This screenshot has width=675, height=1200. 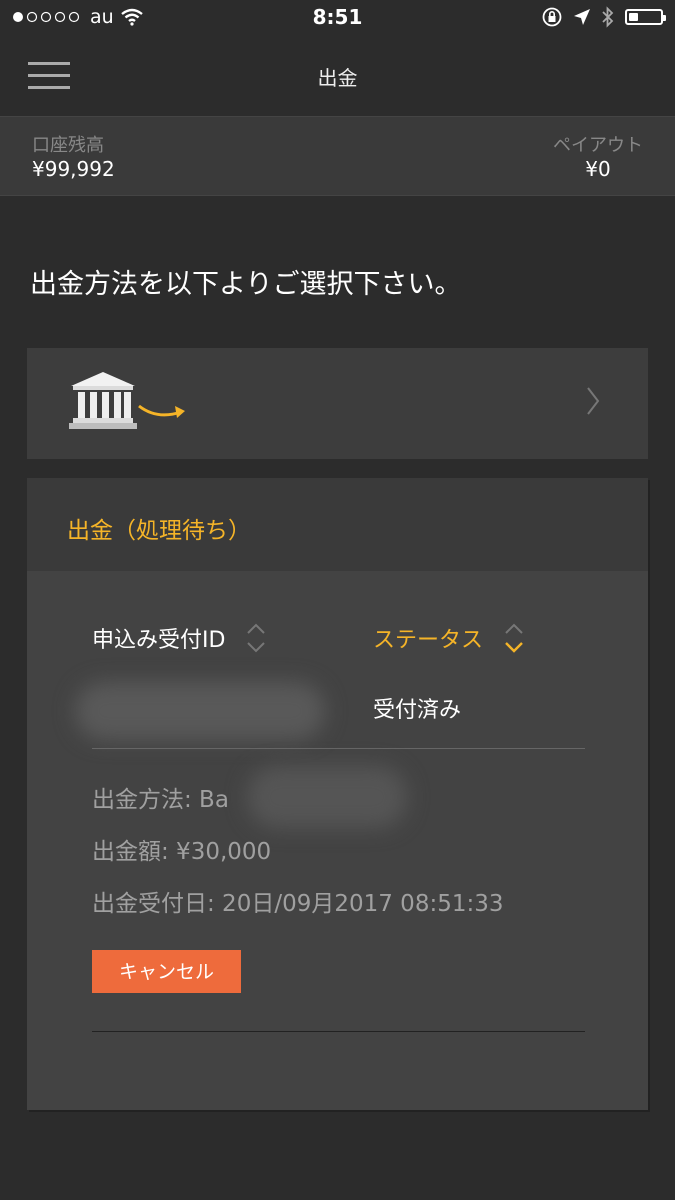 What do you see at coordinates (514, 638) in the screenshot?
I see `sort-desc-icon` at bounding box center [514, 638].